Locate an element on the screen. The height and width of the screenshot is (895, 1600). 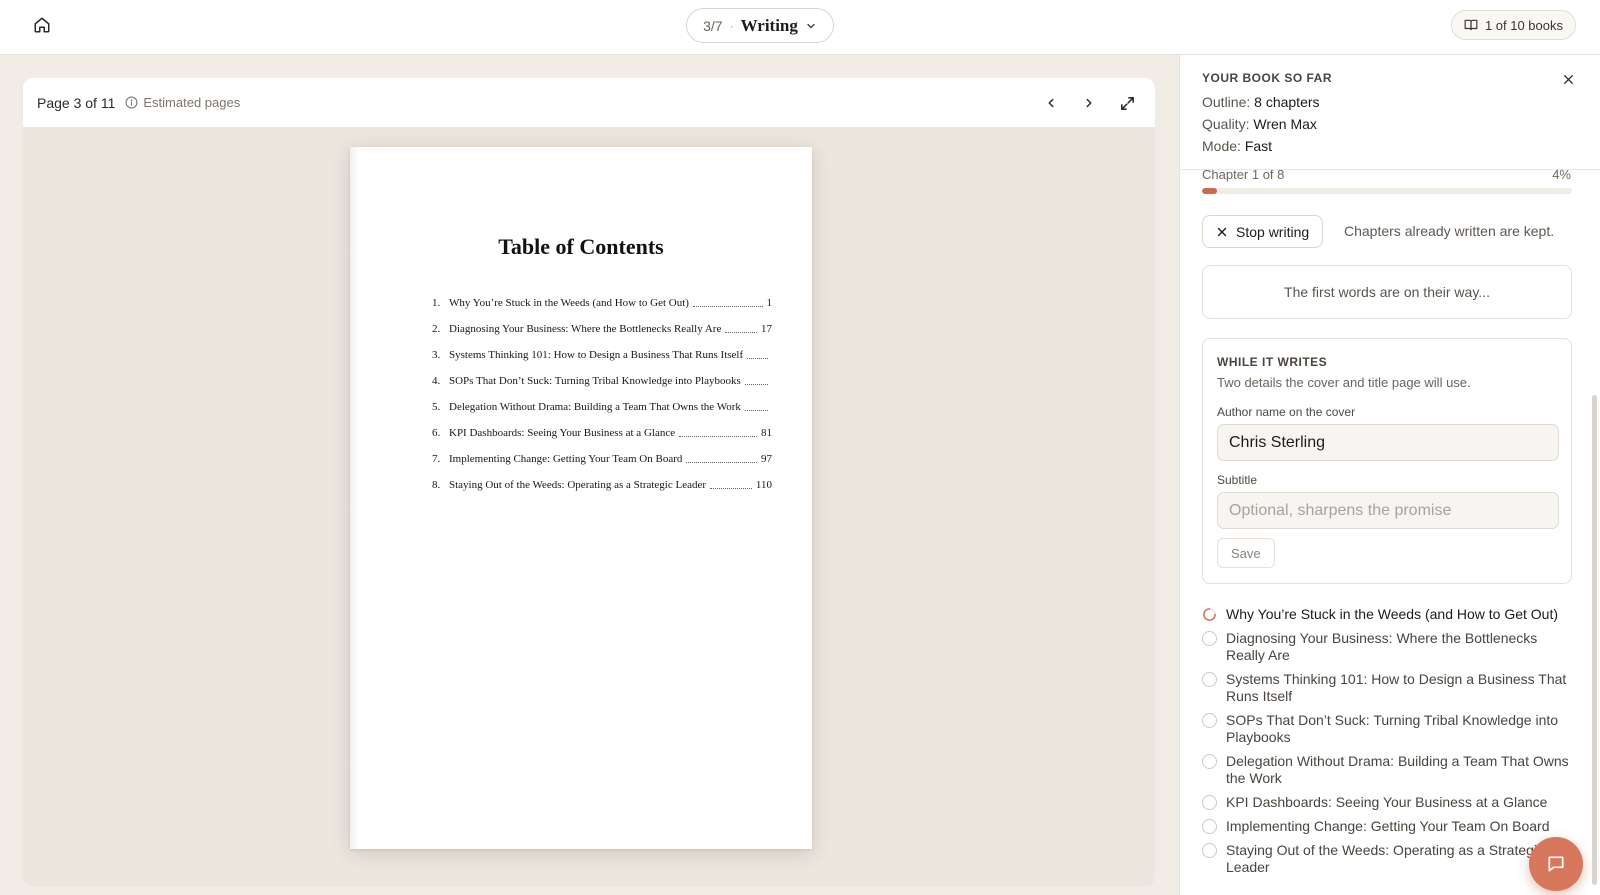
outline-row: Outline: 8 chapters is located at coordinates (1261, 102).